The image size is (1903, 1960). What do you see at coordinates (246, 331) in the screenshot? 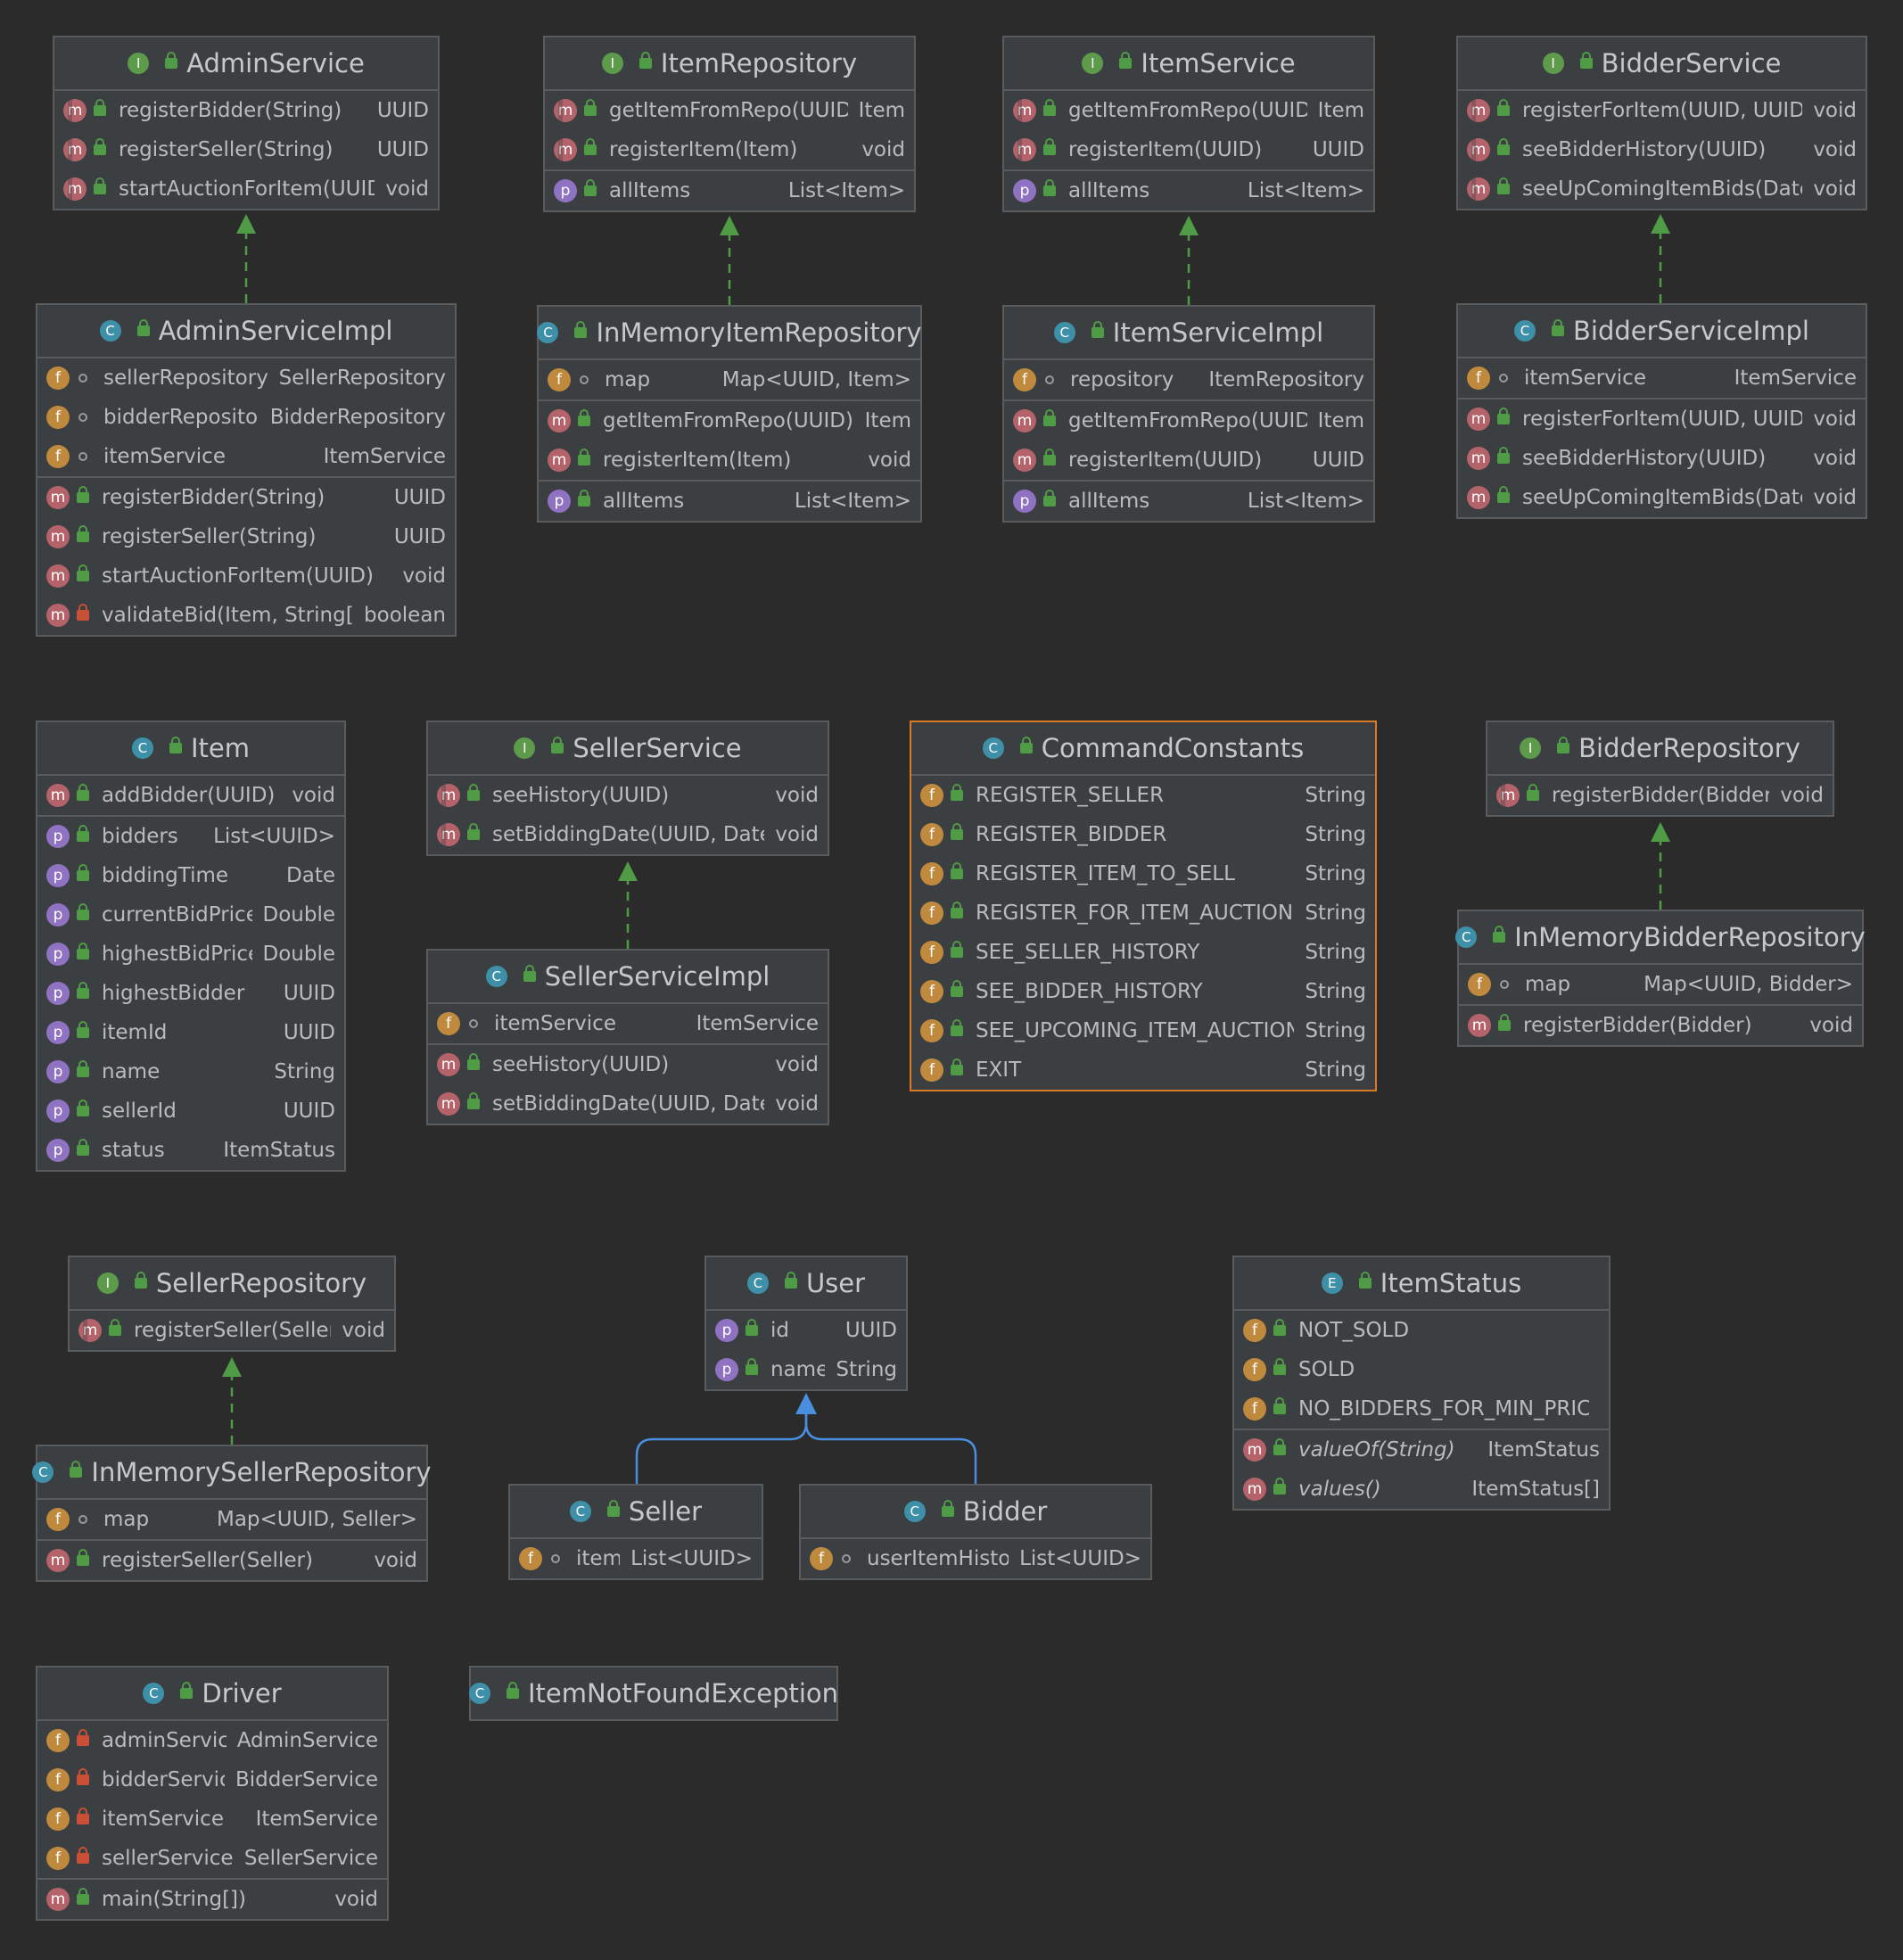
I see `class-header: C AdminServiceImpl` at bounding box center [246, 331].